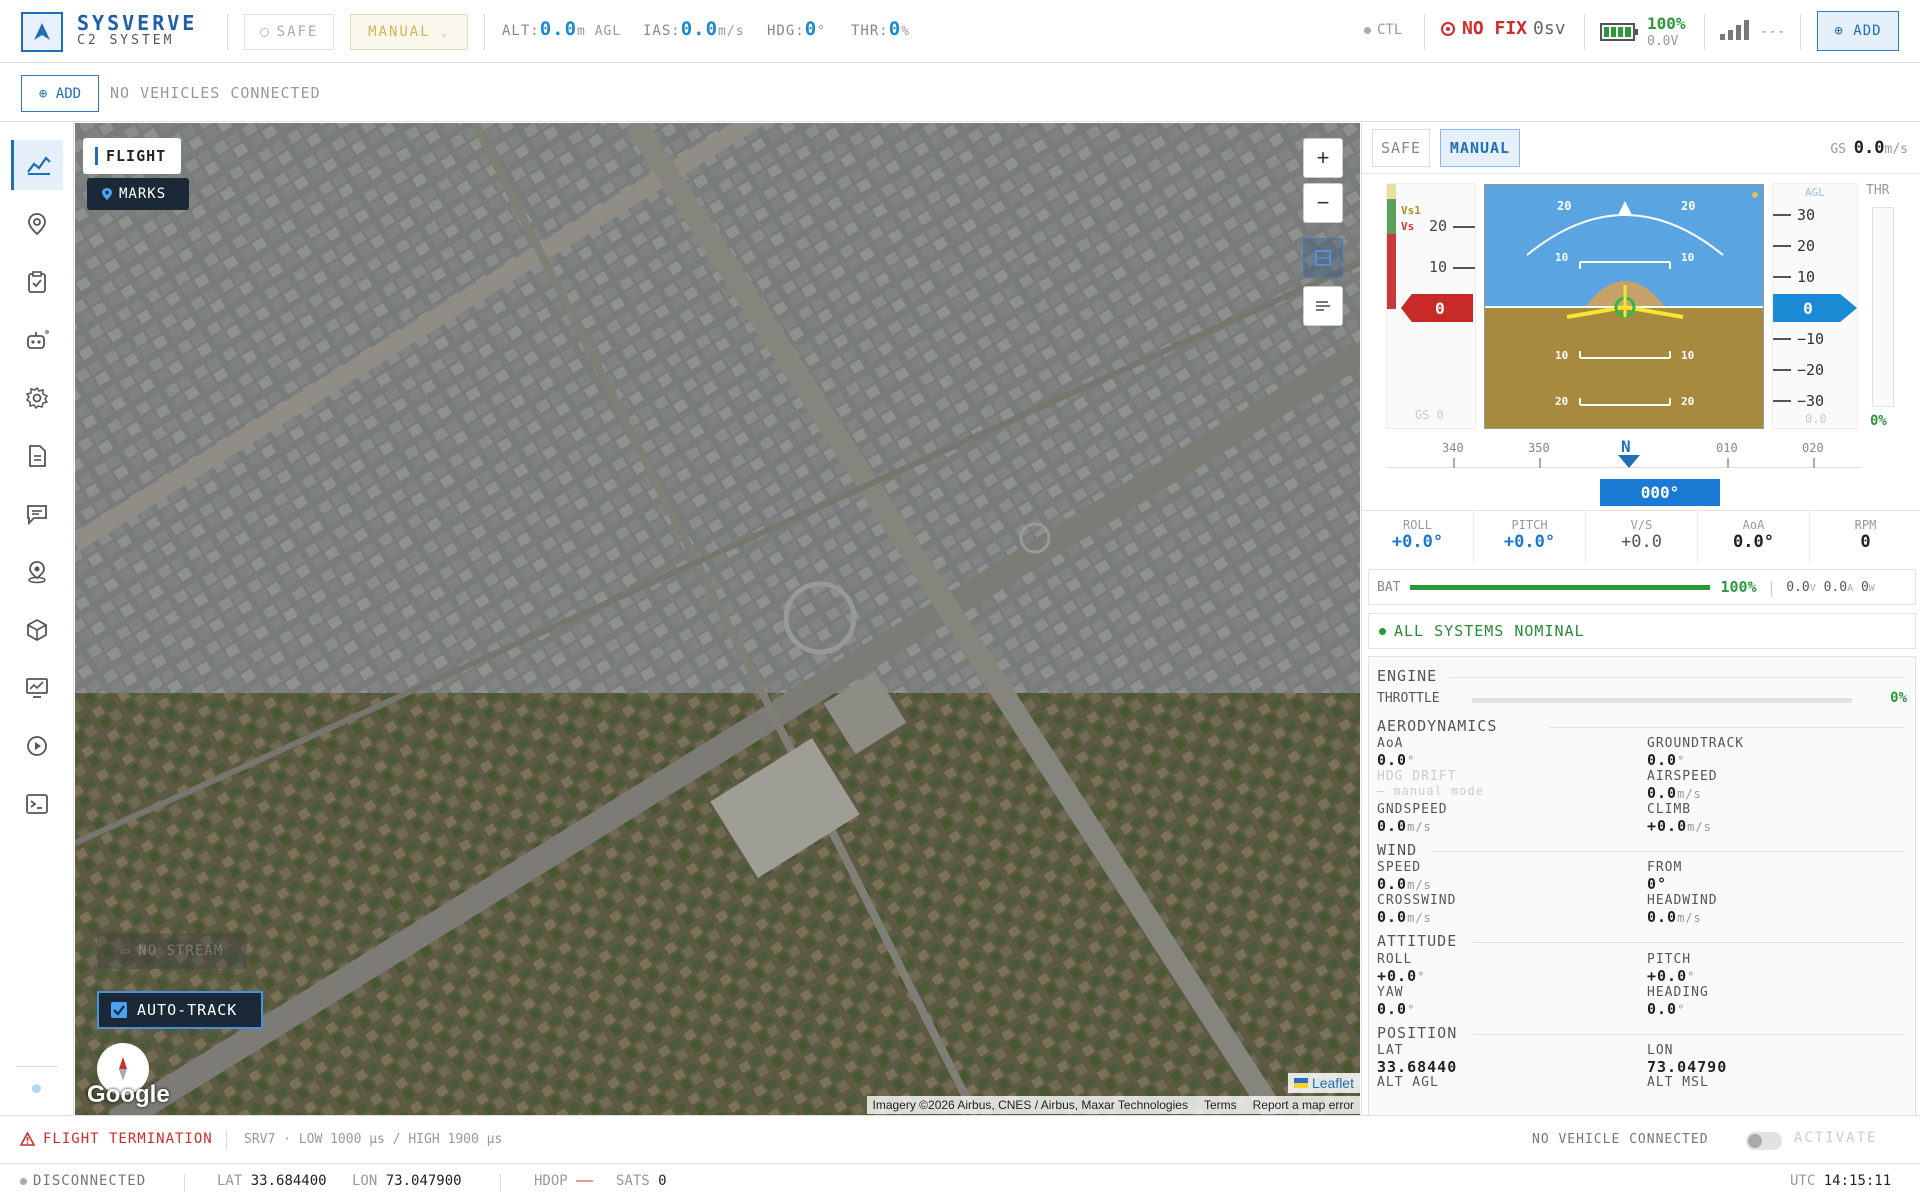  Describe the element at coordinates (132, 156) in the screenshot. I see `tab-flight: FLIGHT` at that location.